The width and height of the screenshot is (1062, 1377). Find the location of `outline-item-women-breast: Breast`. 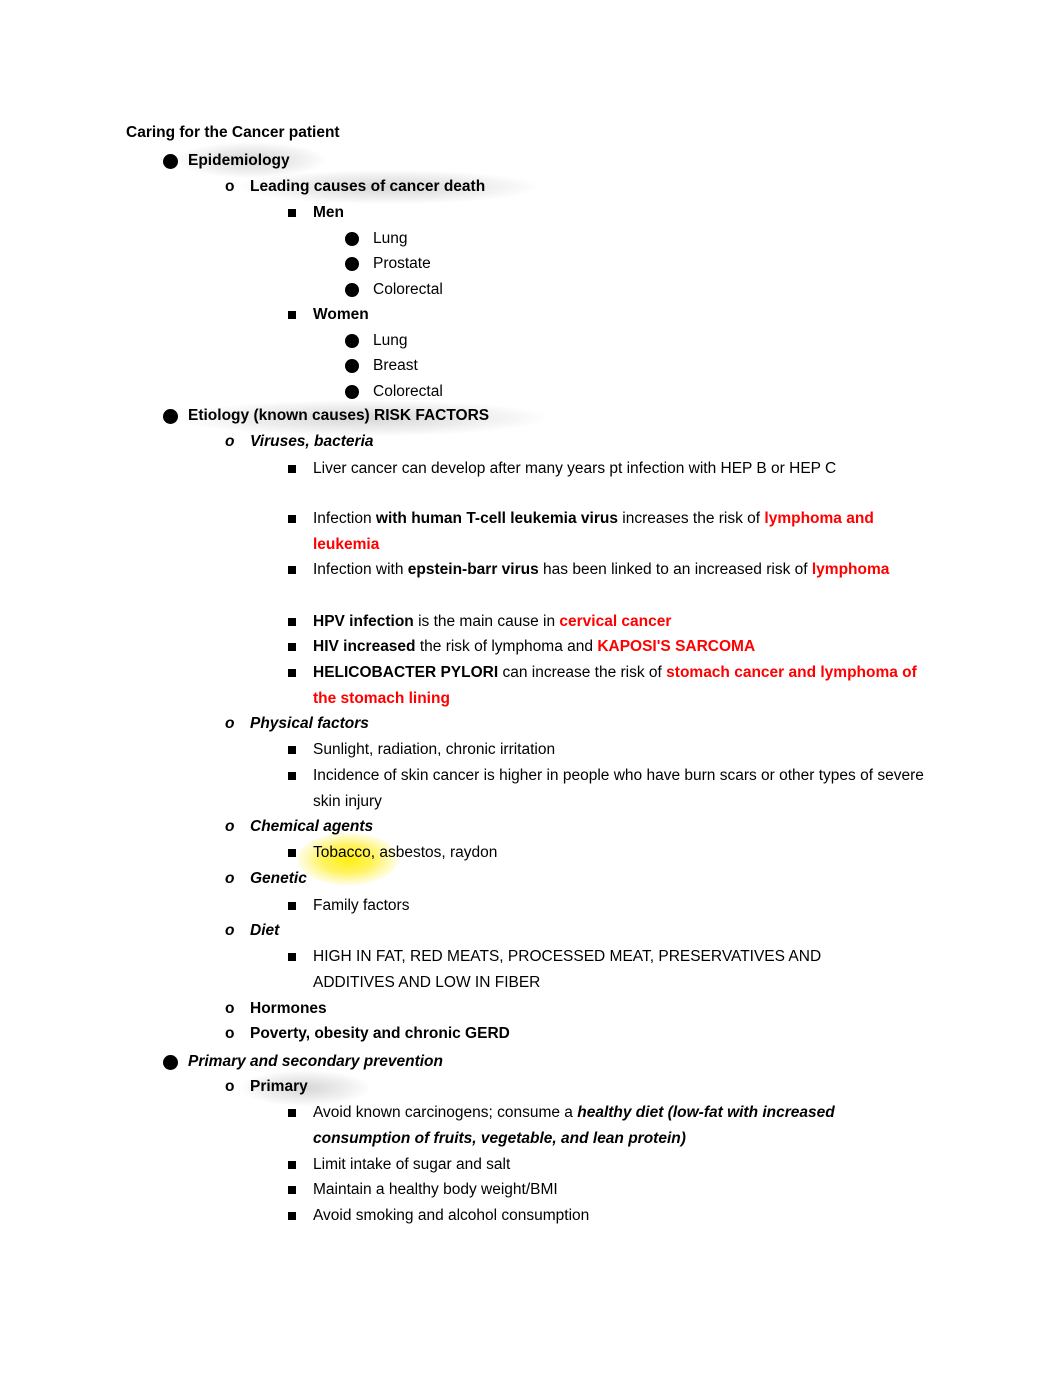

outline-item-women-breast: Breast is located at coordinates (645, 366).